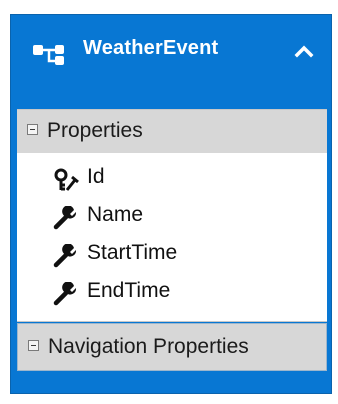 This screenshot has width=338, height=404. What do you see at coordinates (95, 130) in the screenshot?
I see `properties-label: Properties` at bounding box center [95, 130].